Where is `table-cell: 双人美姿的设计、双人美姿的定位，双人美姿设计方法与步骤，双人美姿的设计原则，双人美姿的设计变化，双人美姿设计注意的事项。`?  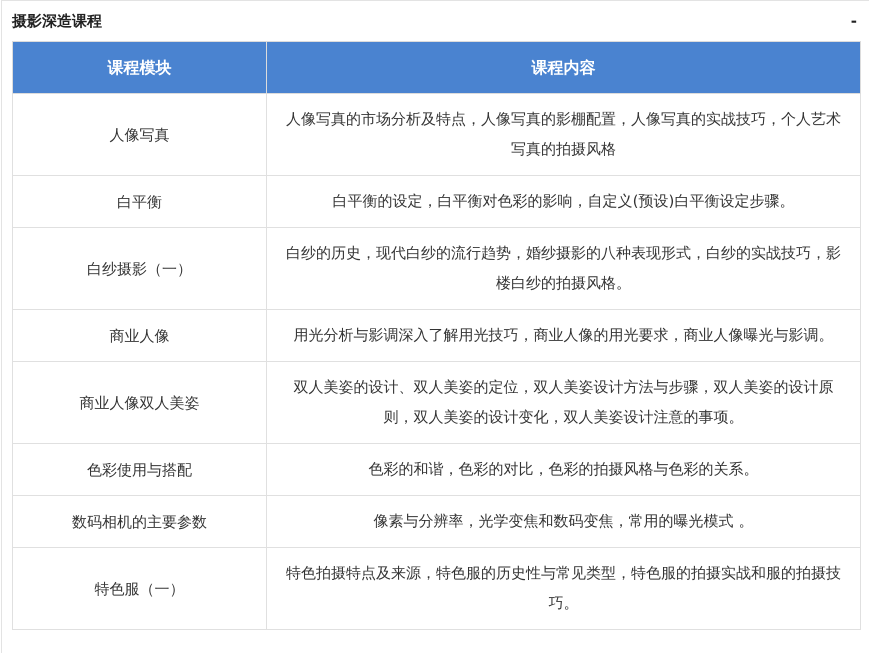 table-cell: 双人美姿的设计、双人美姿的定位，双人美姿设计方法与步骤，双人美姿的设计原则，双人美姿的设计变化，双人美姿设计注意的事项。 is located at coordinates (563, 403).